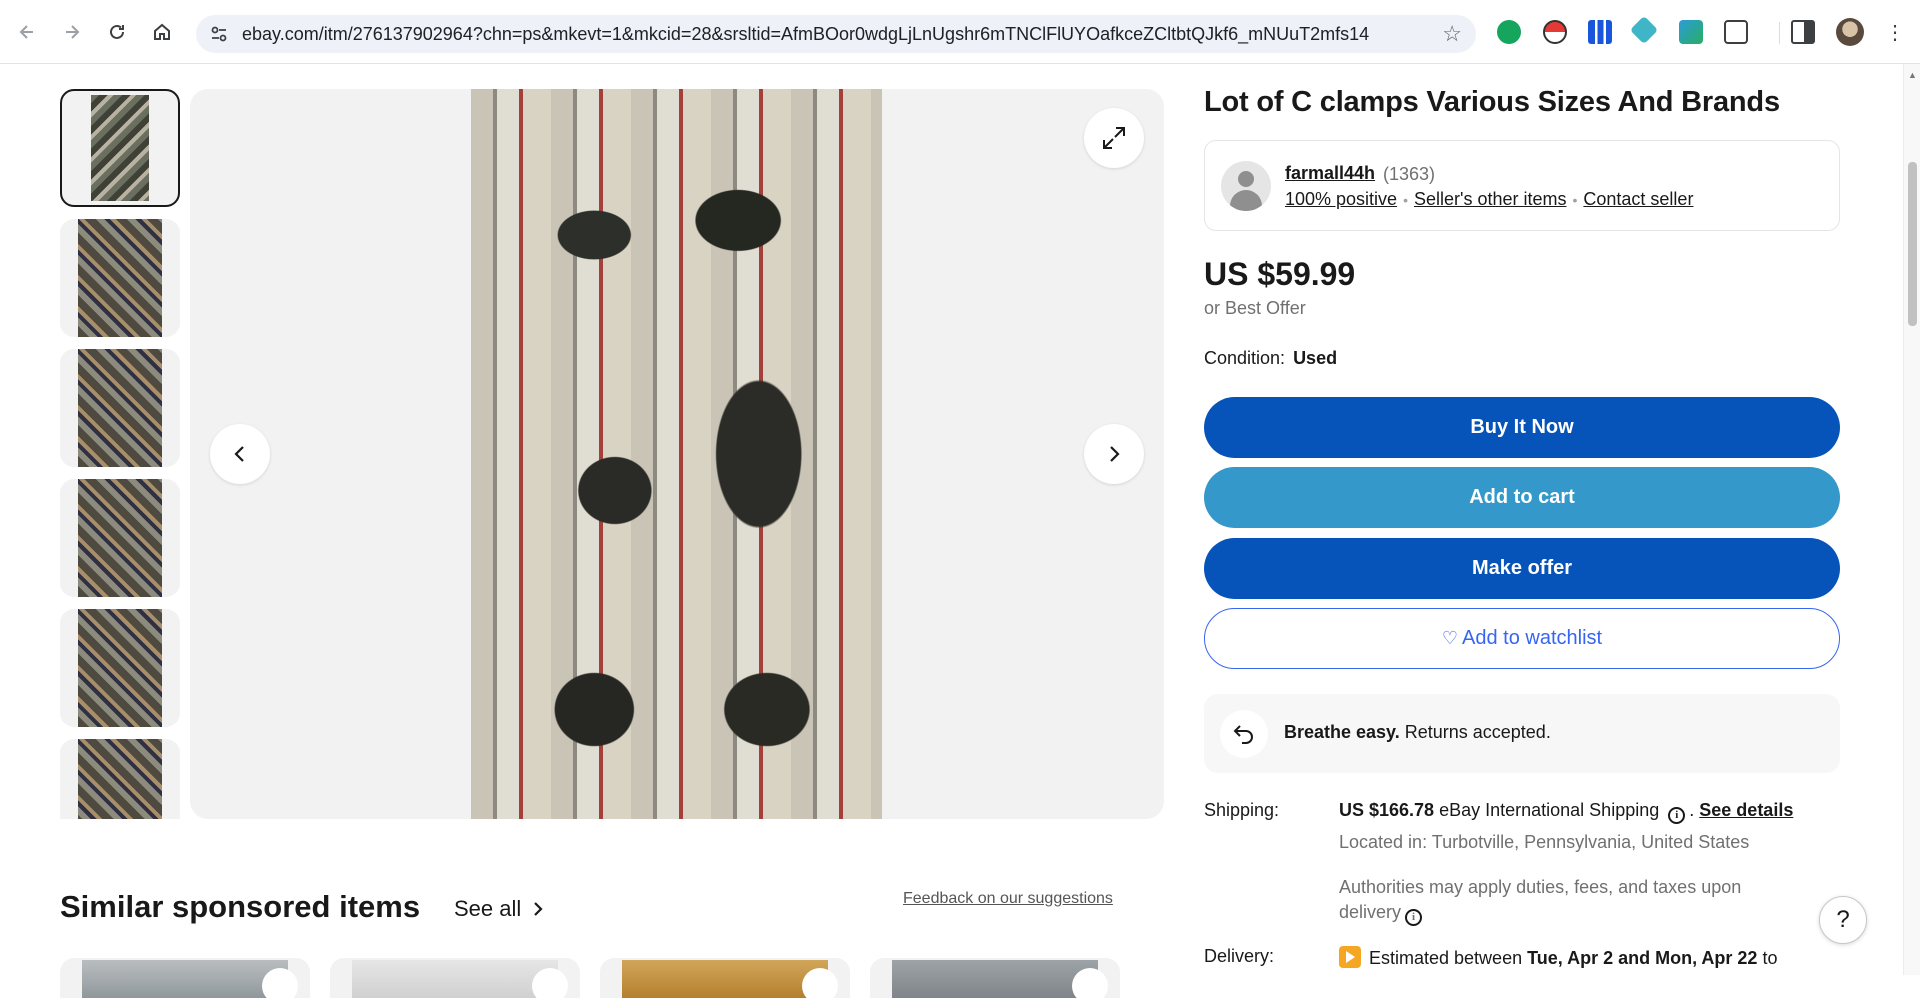 The image size is (1920, 998). I want to click on grammarly-icon, so click(1509, 32).